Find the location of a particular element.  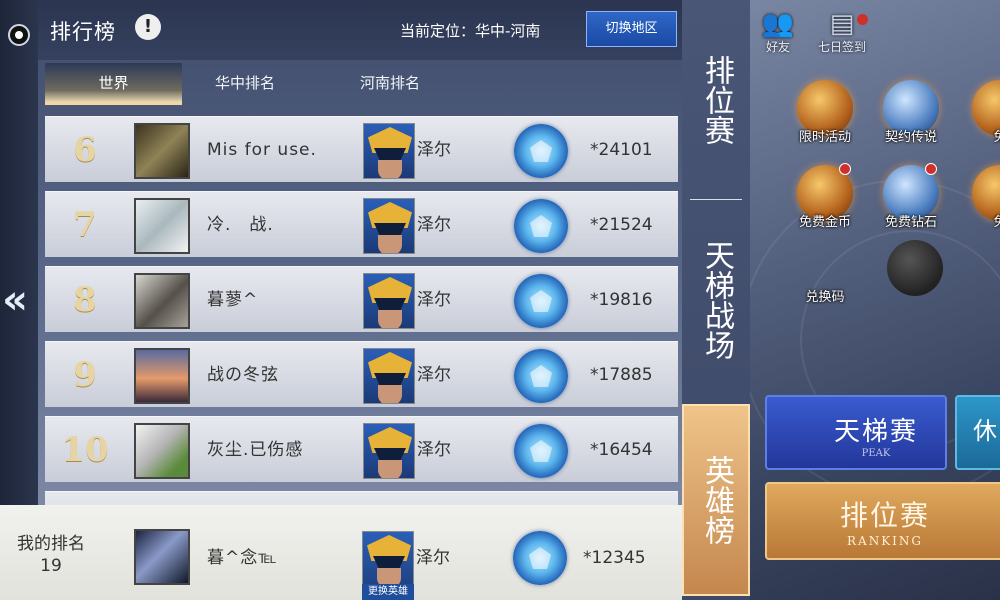

free-item-button: 免 is located at coordinates (982, 112).